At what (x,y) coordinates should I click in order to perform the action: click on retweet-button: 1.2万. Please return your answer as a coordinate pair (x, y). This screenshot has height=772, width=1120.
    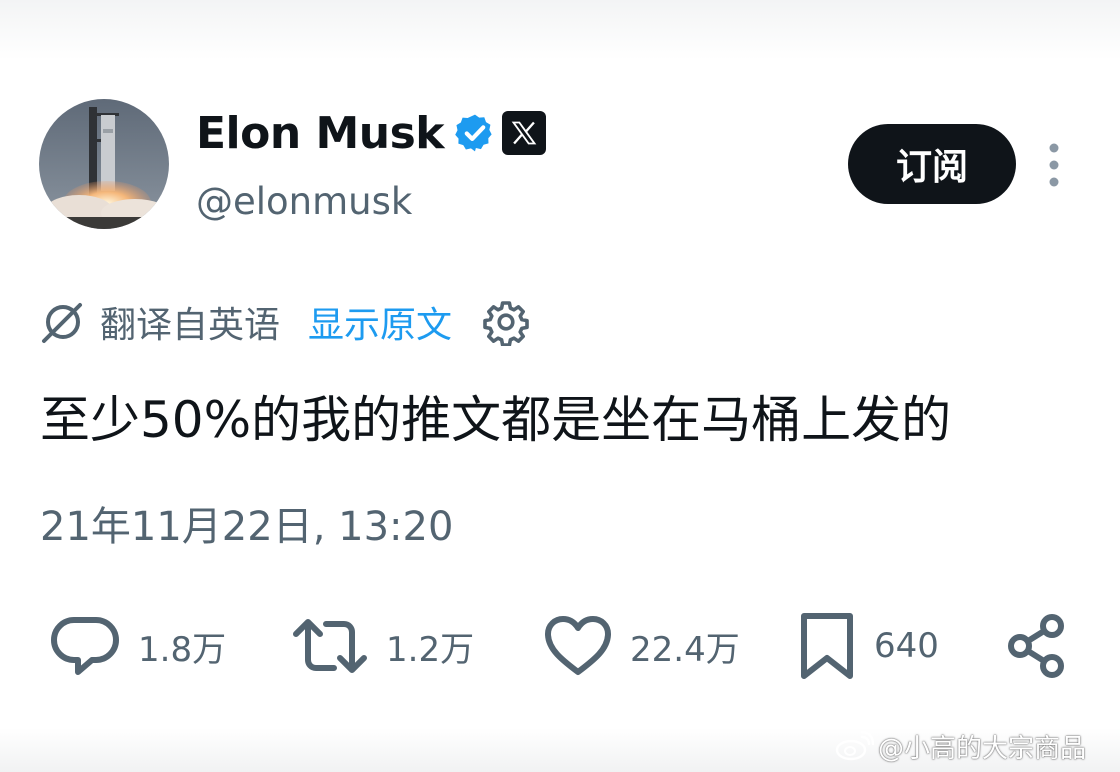
    Looking at the image, I should click on (383, 646).